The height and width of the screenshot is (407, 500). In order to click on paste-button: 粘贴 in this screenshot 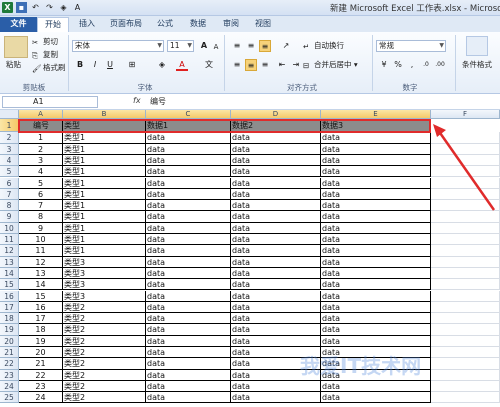, I will do `click(13, 65)`.